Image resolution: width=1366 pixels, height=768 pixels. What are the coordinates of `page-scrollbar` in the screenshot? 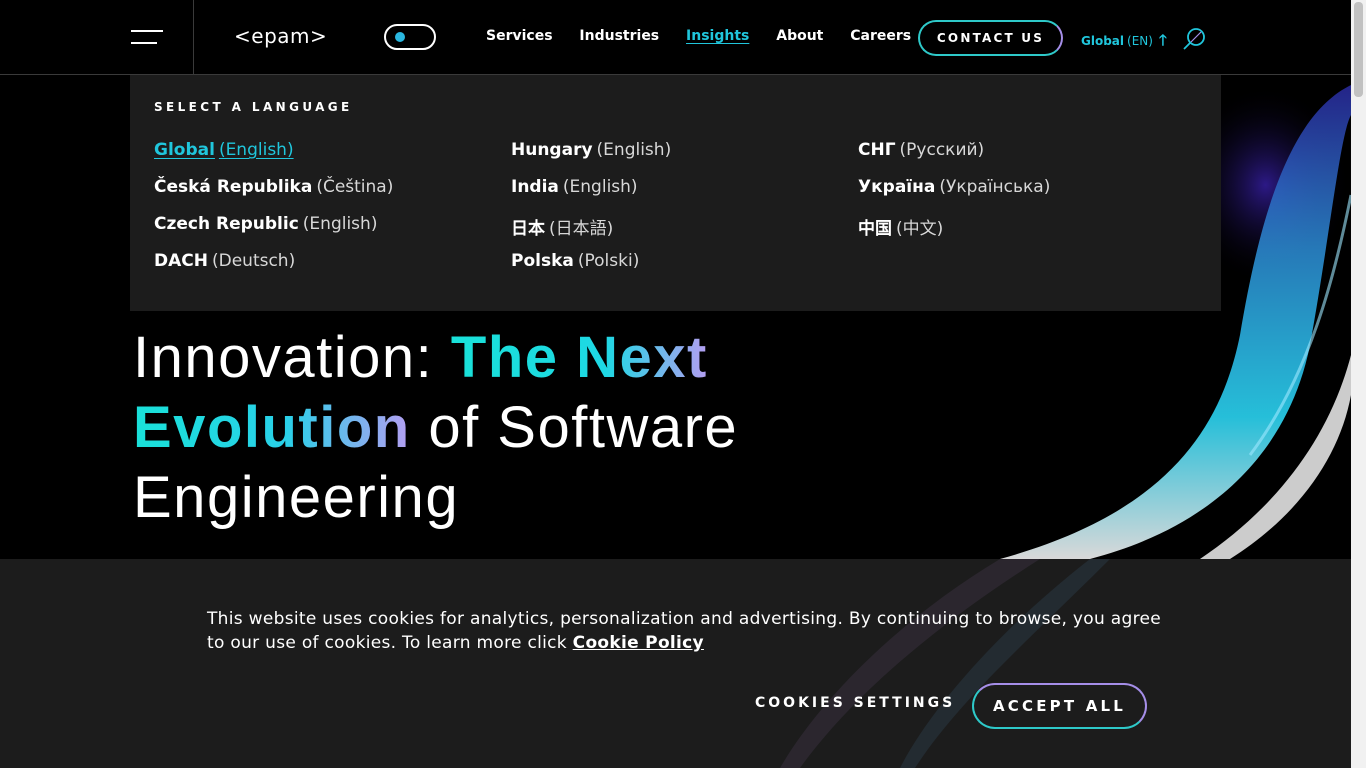 It's located at (1358, 384).